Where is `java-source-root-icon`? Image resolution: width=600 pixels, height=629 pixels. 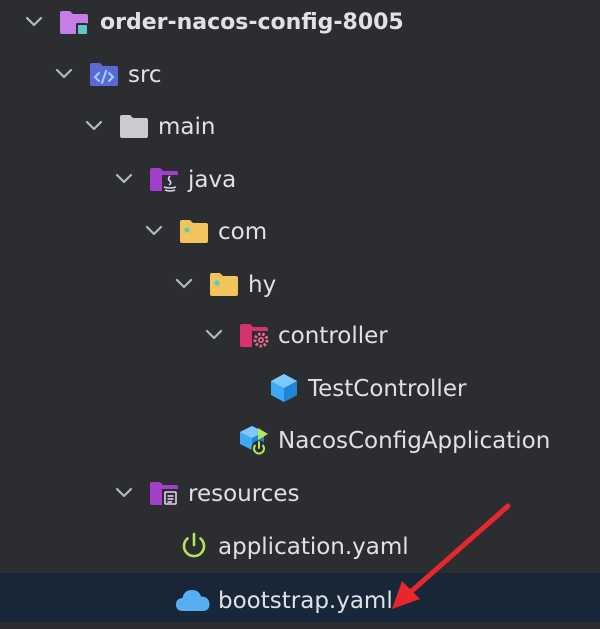 java-source-root-icon is located at coordinates (164, 180).